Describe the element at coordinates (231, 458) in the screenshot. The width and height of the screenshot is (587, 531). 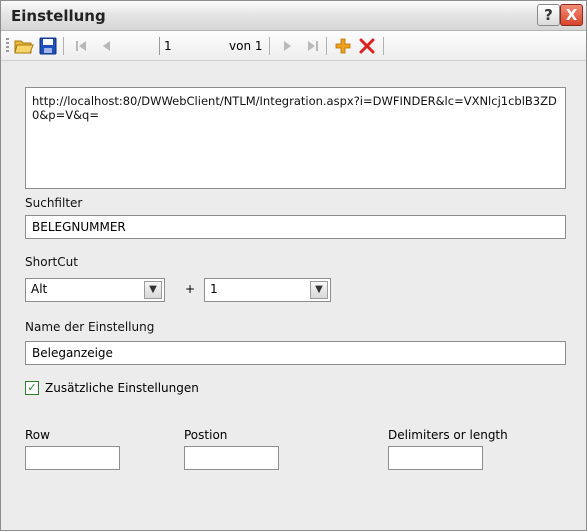
I see `position-input` at that location.